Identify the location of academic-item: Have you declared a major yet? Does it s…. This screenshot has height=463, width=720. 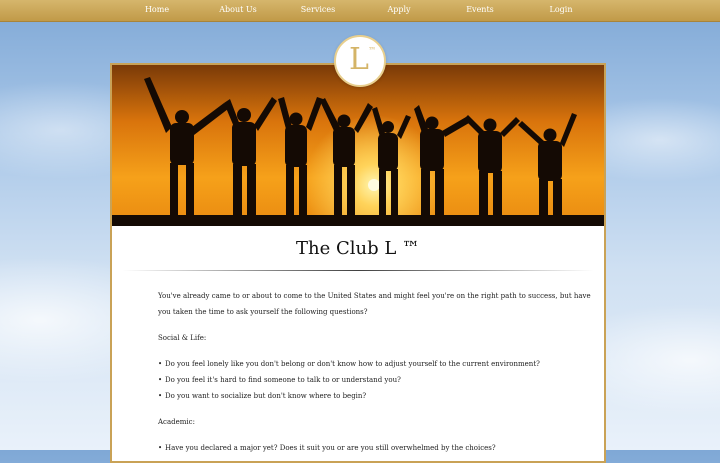
(330, 448).